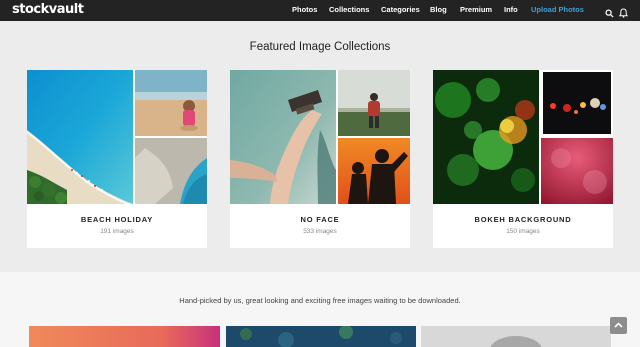  Describe the element at coordinates (117, 231) in the screenshot. I see `collection-count: 191 images` at that location.